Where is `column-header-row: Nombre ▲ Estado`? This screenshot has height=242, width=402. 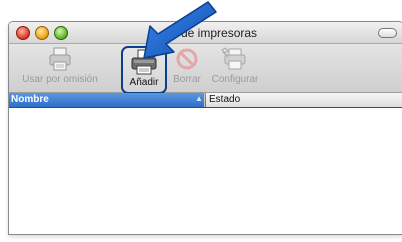
column-header-row: Nombre ▲ Estado is located at coordinates (205, 100).